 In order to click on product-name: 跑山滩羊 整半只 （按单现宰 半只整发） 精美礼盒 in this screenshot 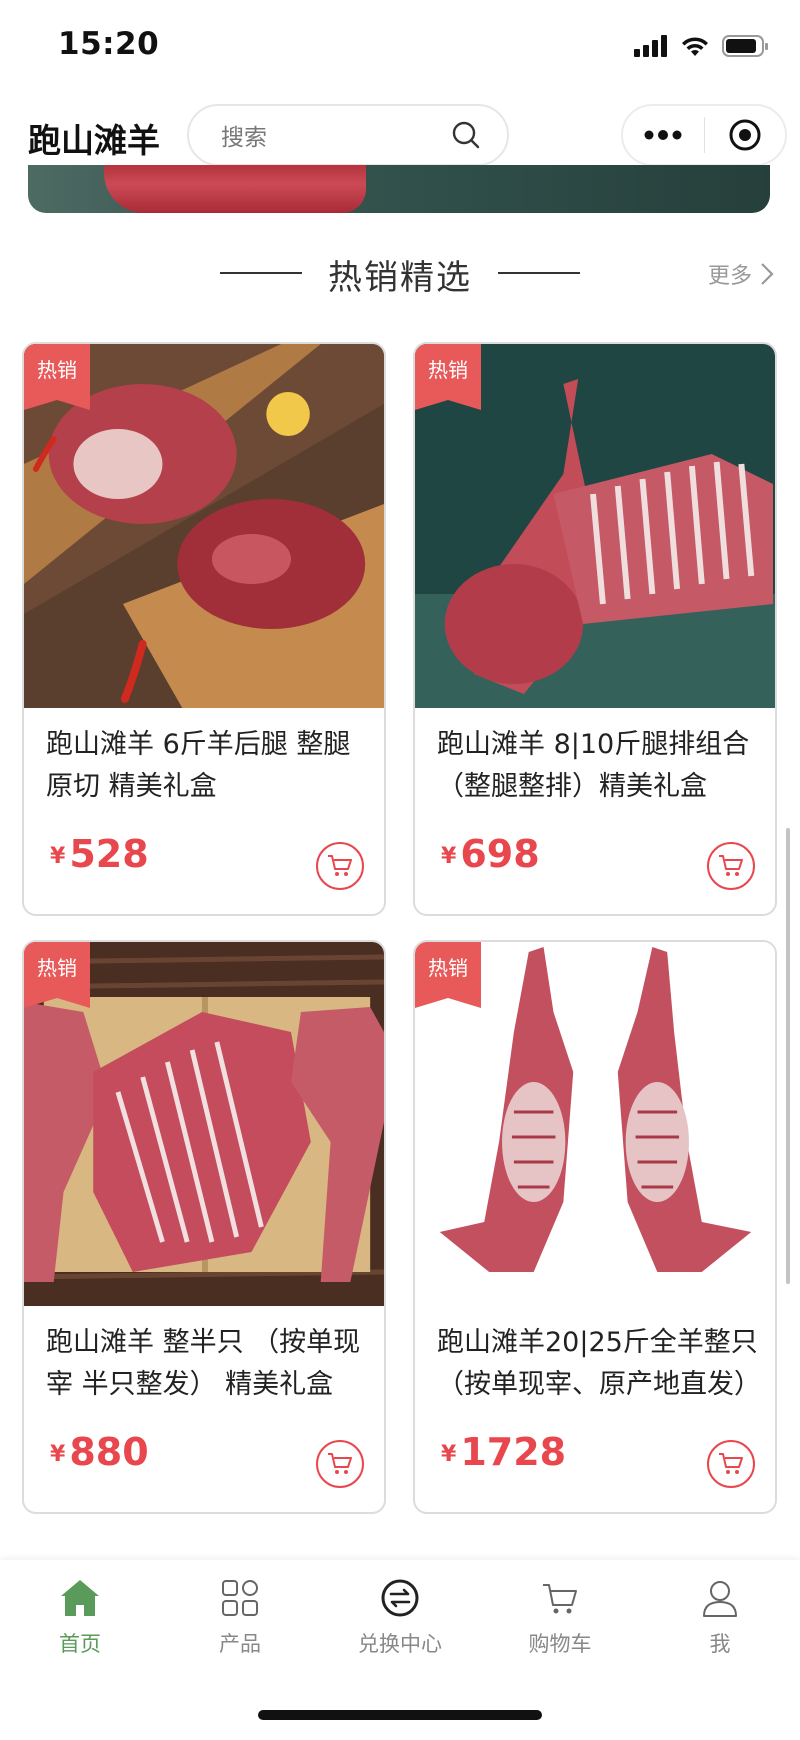, I will do `click(203, 1363)`.